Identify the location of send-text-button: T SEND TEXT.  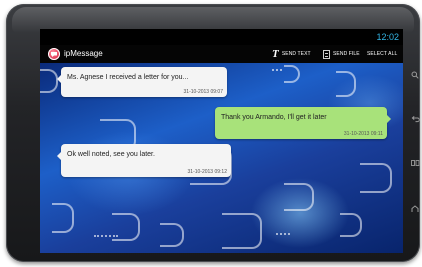
(291, 54).